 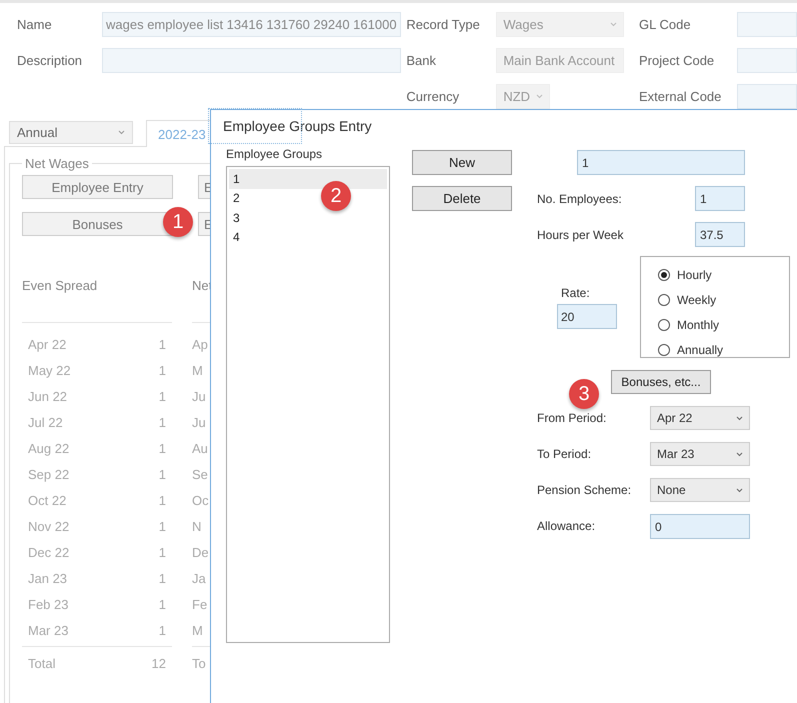 I want to click on field-label: To Period:, so click(x=564, y=454).